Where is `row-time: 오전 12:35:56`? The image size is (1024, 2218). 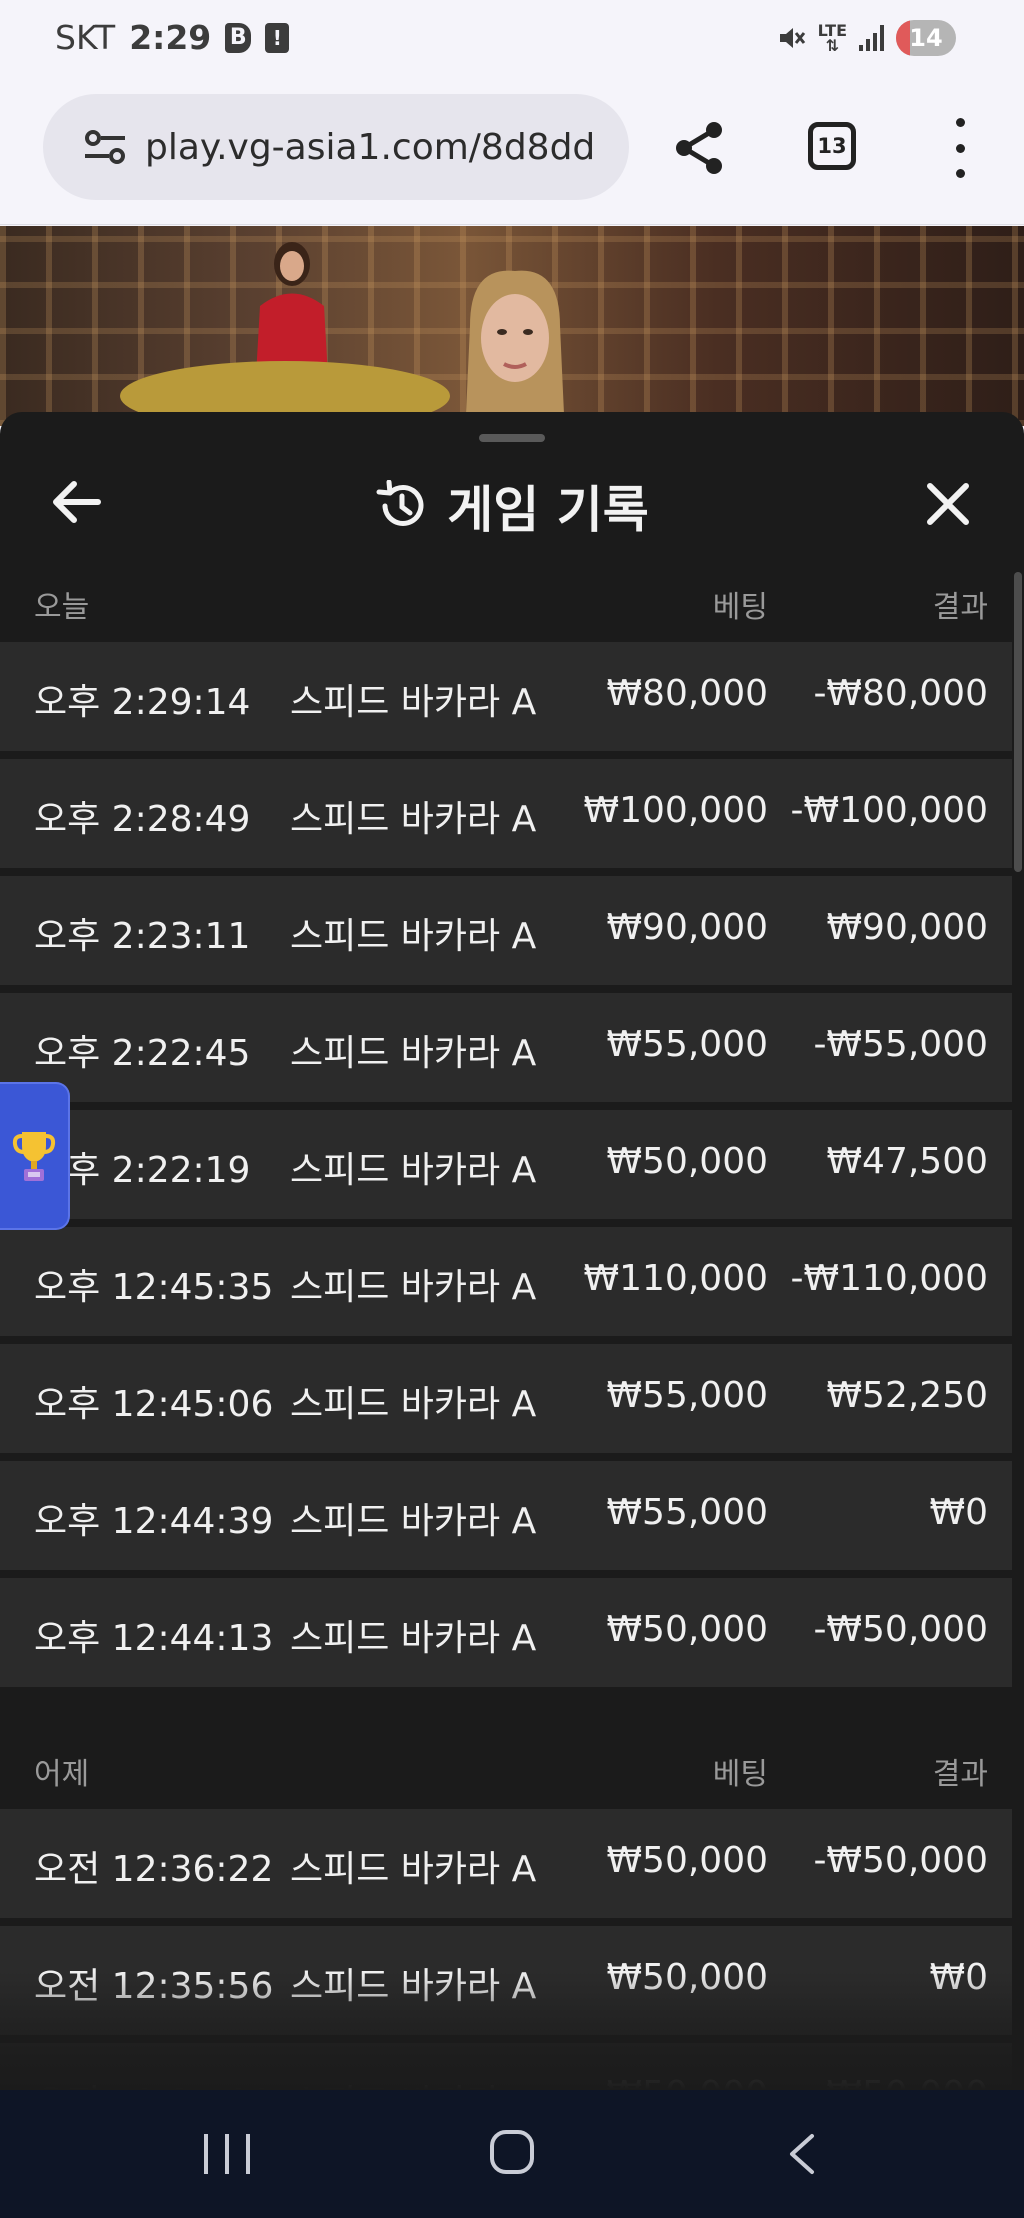 row-time: 오전 12:35:56 is located at coordinates (154, 1986).